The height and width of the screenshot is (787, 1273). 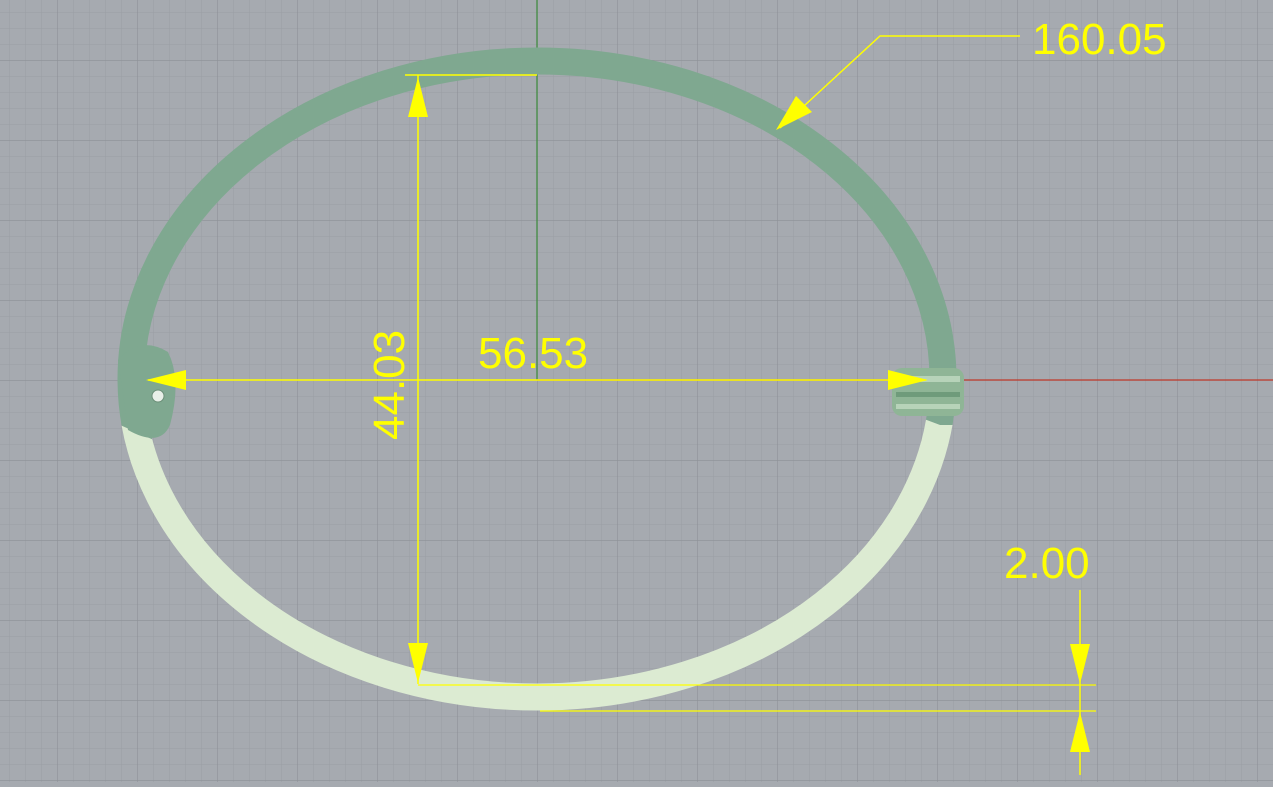 I want to click on dimension-height-text: 44.03, so click(x=389, y=385).